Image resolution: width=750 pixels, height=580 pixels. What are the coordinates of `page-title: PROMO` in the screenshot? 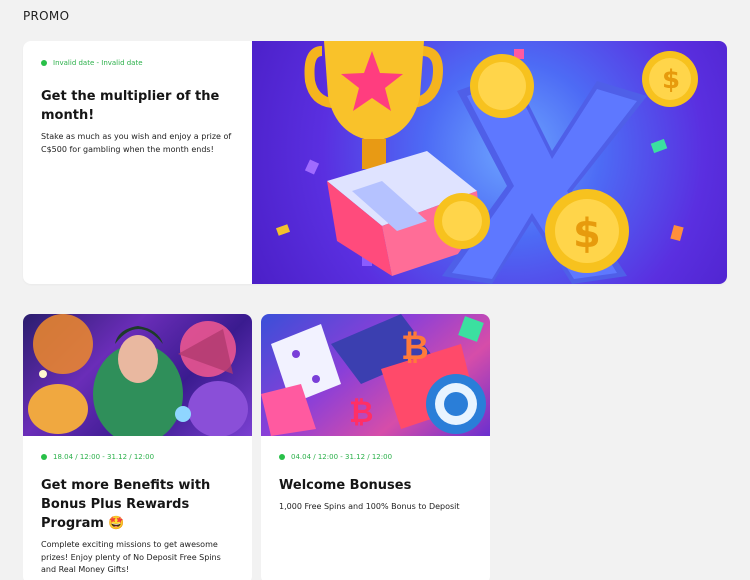 It's located at (46, 16).